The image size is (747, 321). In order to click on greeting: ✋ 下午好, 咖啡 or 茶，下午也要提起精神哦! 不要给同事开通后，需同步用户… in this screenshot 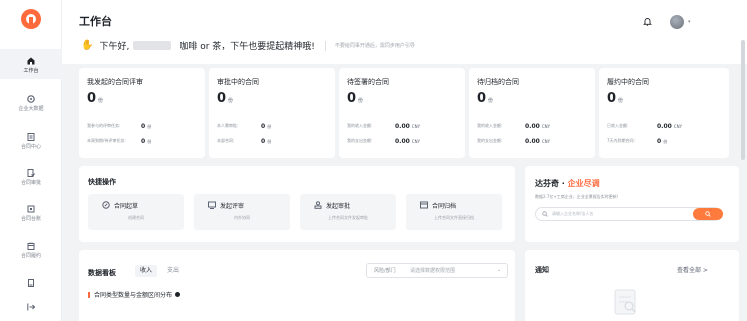, I will do `click(248, 45)`.